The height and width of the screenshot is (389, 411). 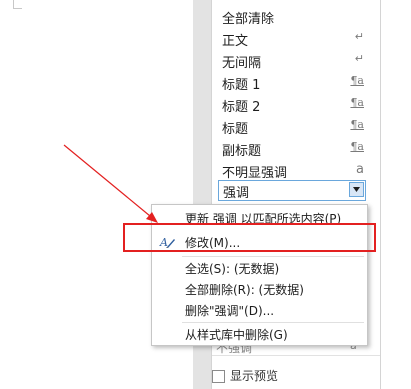 What do you see at coordinates (235, 41) in the screenshot?
I see `style-item-label: 正文` at bounding box center [235, 41].